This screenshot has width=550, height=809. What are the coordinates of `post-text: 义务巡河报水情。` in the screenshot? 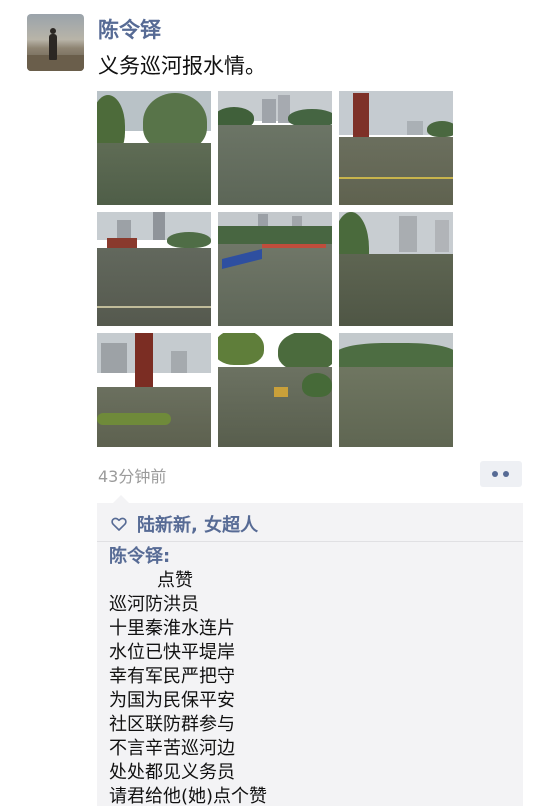 It's located at (182, 66).